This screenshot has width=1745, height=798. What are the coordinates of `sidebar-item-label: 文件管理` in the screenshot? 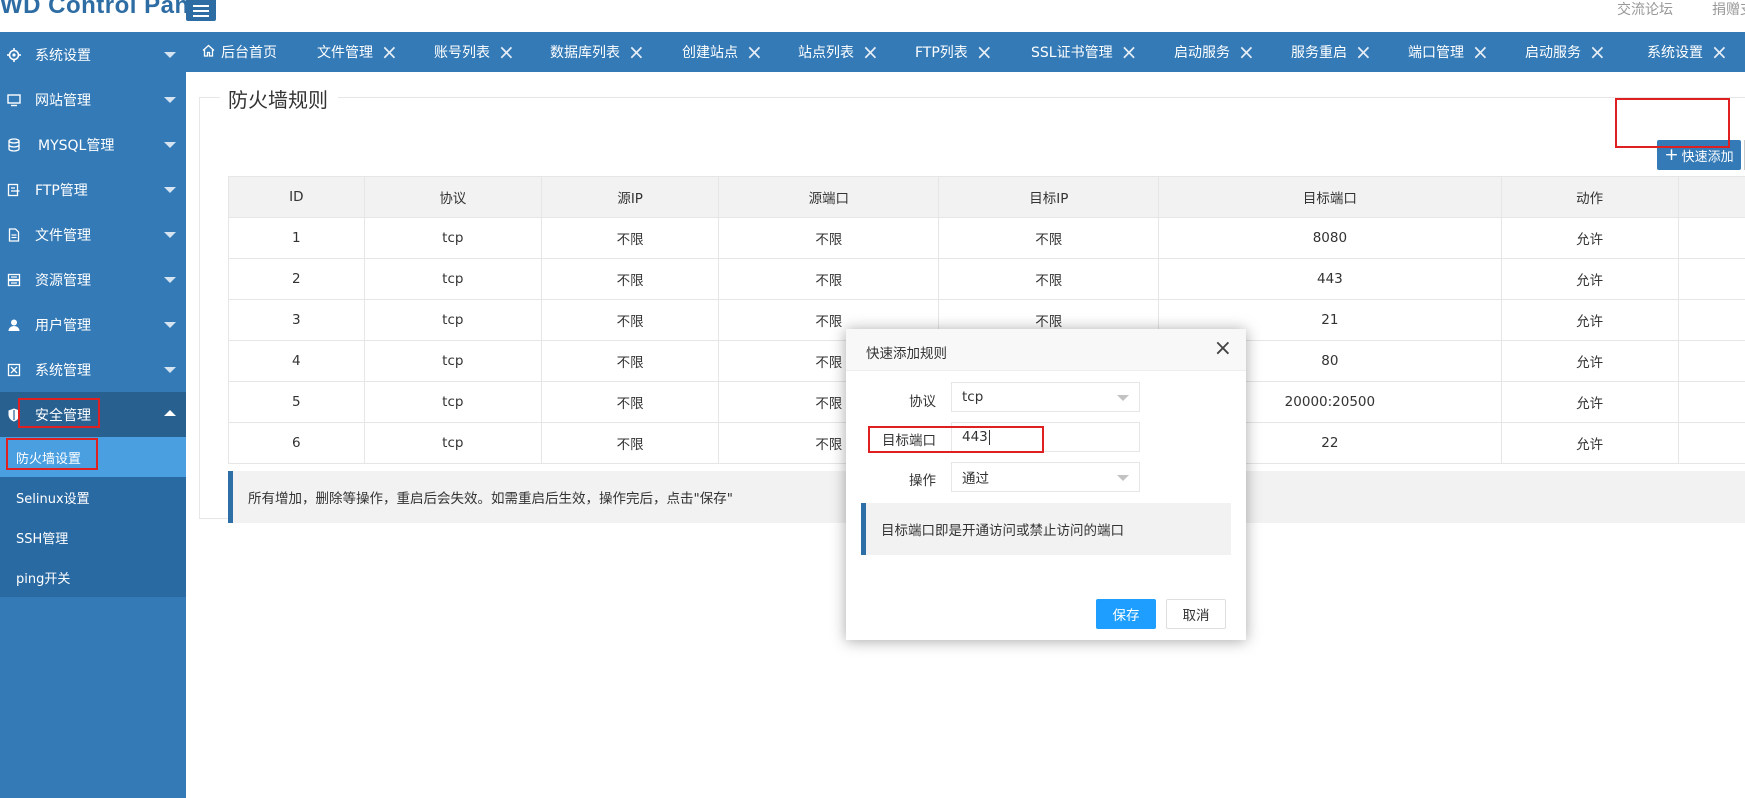 It's located at (63, 236).